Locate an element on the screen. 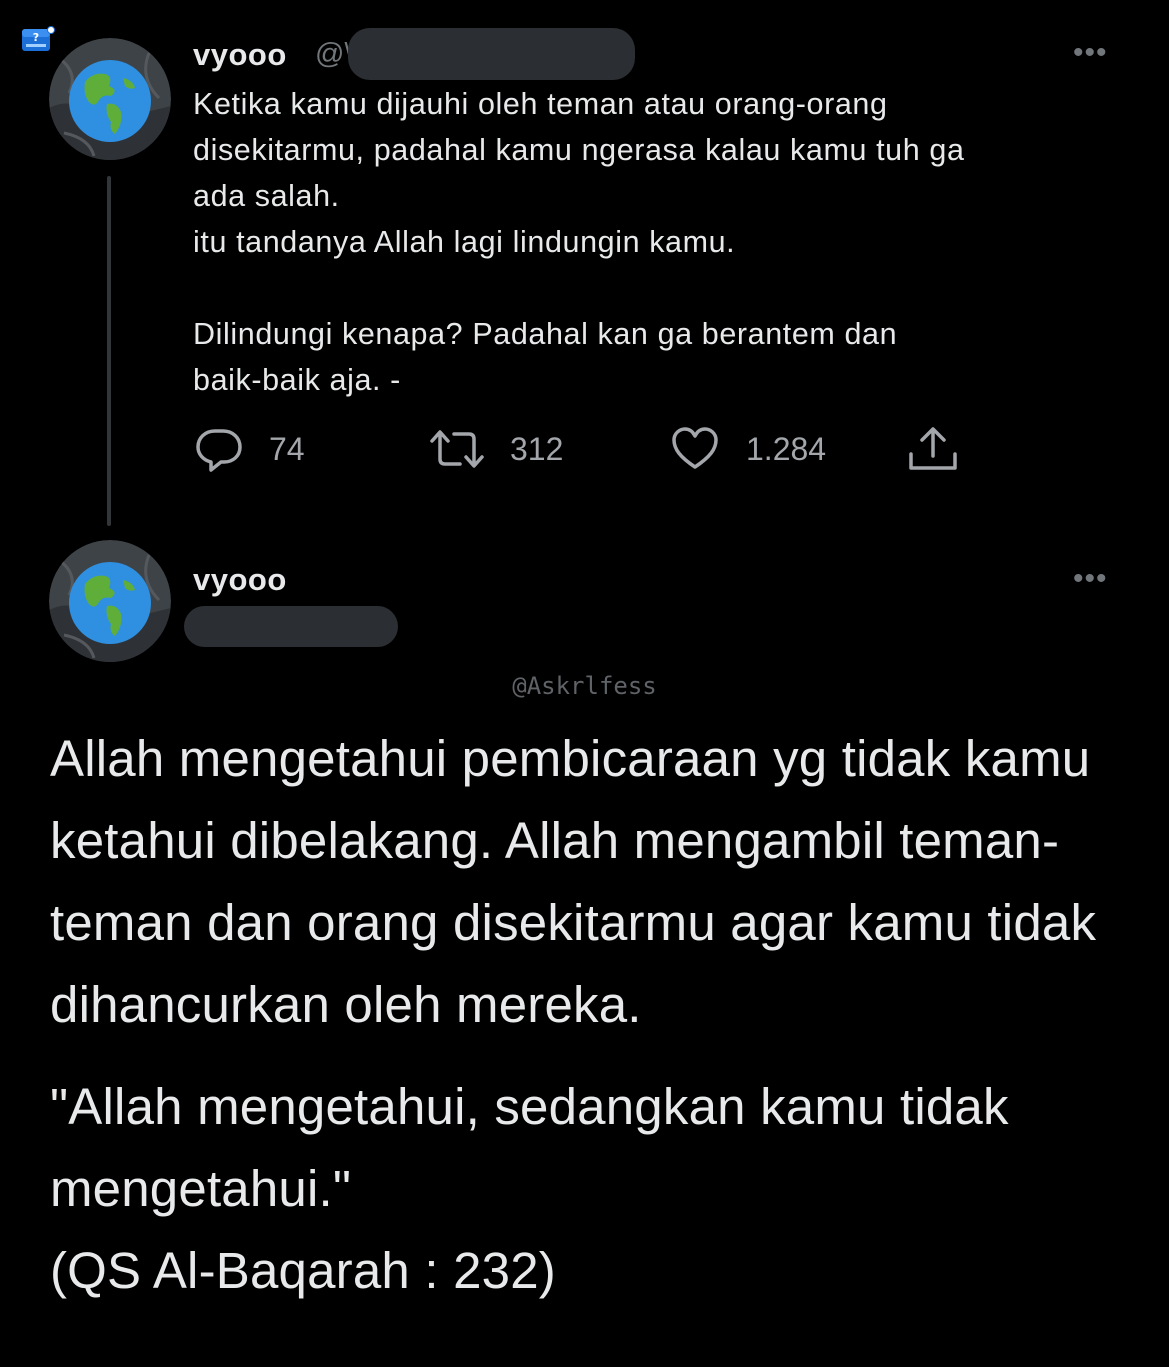 This screenshot has width=1169, height=1367. share-button is located at coordinates (933, 449).